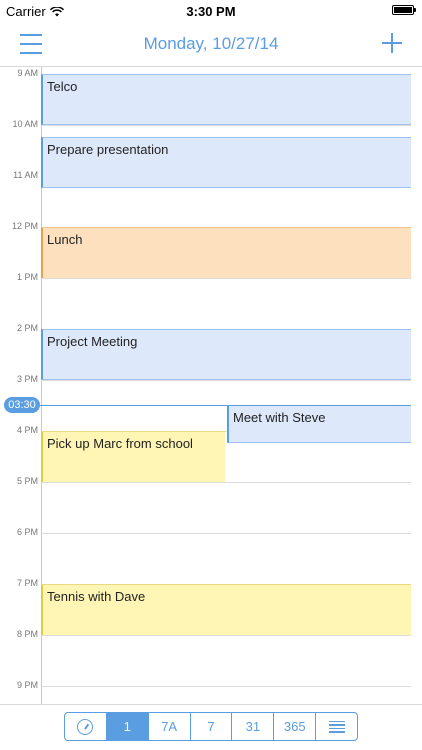 This screenshot has height=750, width=422. I want to click on event-title: Project Meeting, so click(92, 341).